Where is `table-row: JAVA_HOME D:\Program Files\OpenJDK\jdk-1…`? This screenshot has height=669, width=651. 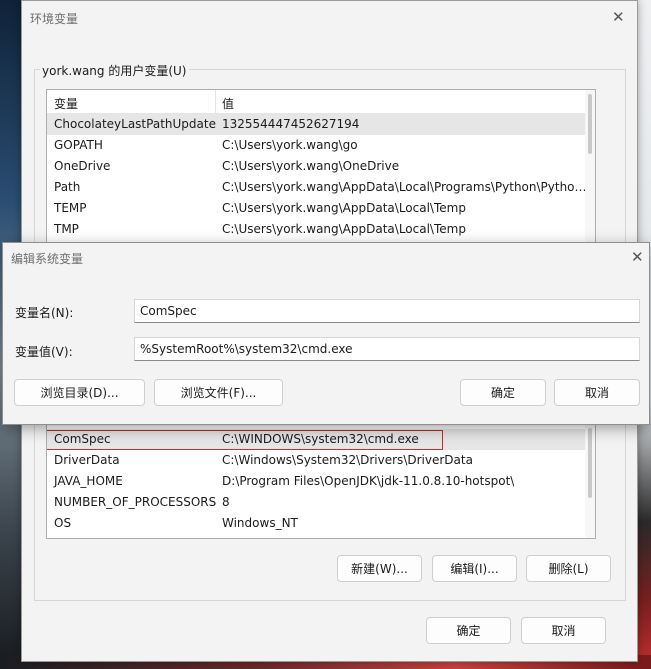
table-row: JAVA_HOME D:\Program Files\OpenJDK\jdk-1… is located at coordinates (321, 481).